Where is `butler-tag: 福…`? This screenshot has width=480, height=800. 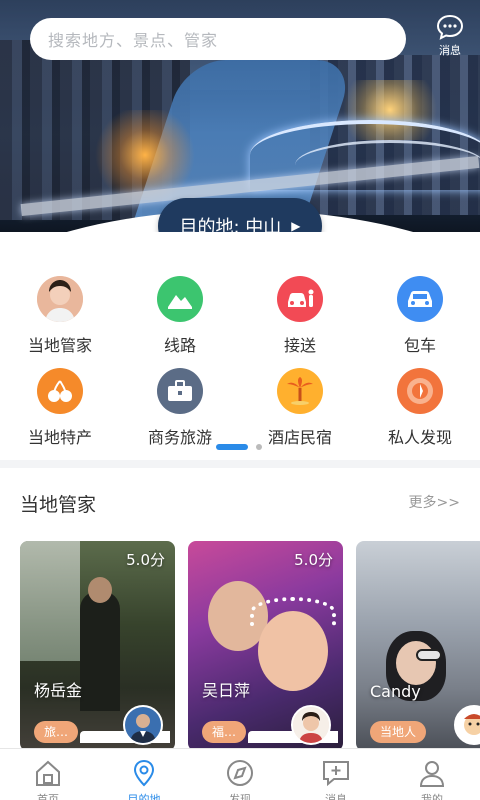 butler-tag: 福… is located at coordinates (224, 732).